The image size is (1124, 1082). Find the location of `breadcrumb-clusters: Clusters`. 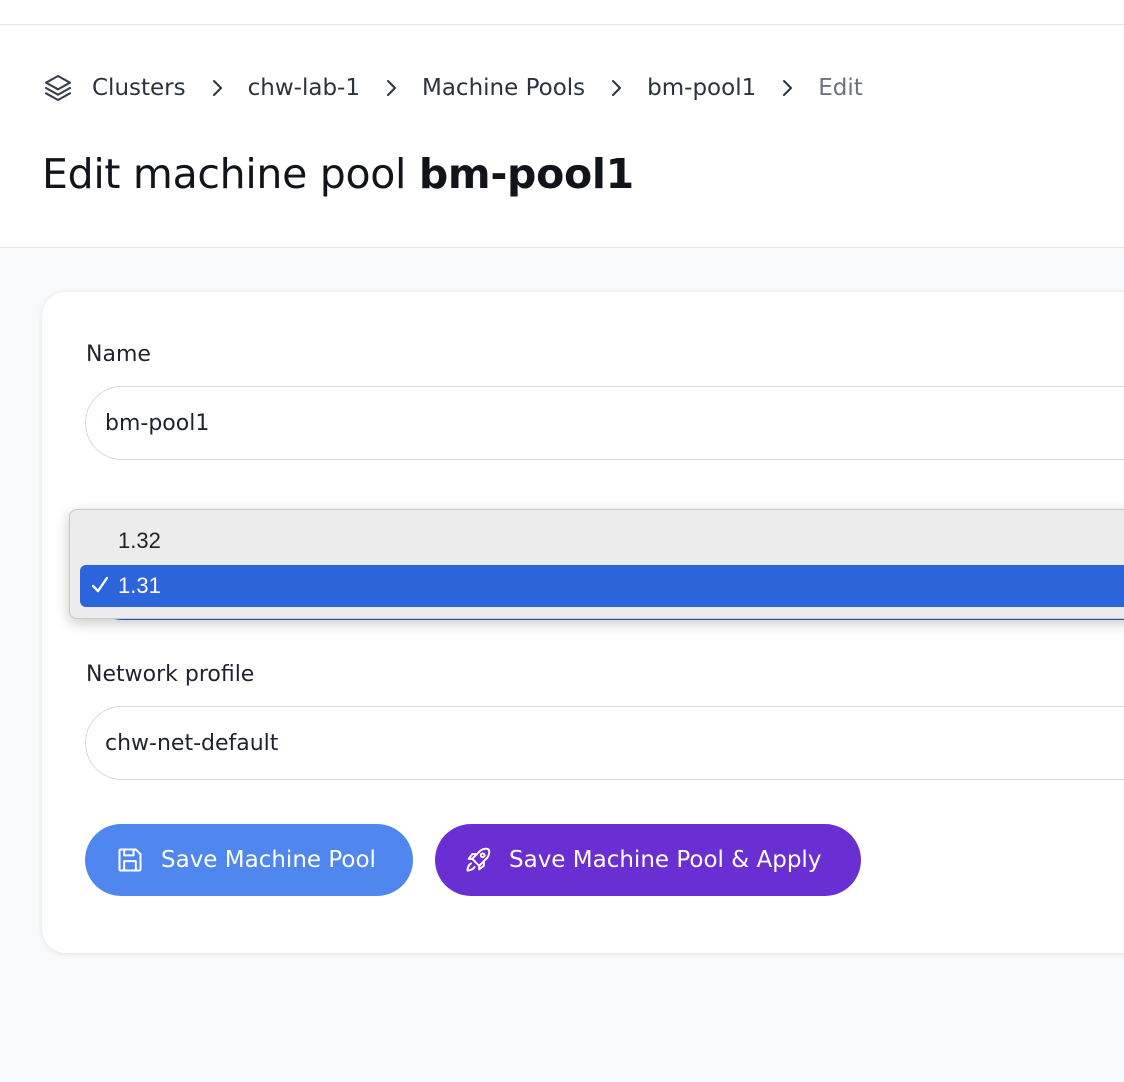

breadcrumb-clusters: Clusters is located at coordinates (139, 88).